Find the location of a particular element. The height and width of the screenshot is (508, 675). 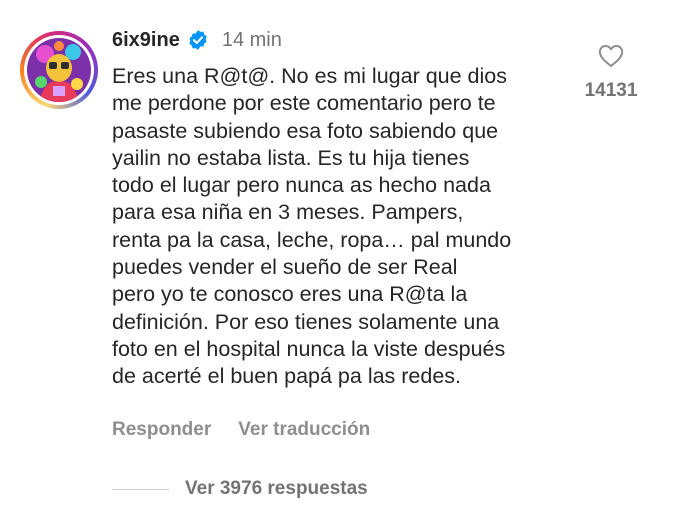

comment-actions: Responder Ver traducción is located at coordinates (241, 430).